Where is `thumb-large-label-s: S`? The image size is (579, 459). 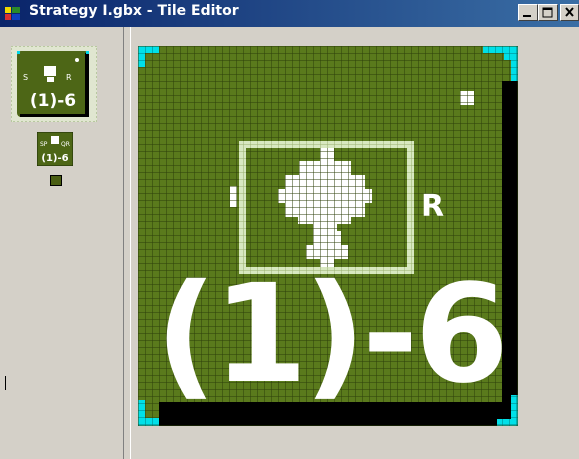 thumb-large-label-s: S is located at coordinates (25, 77).